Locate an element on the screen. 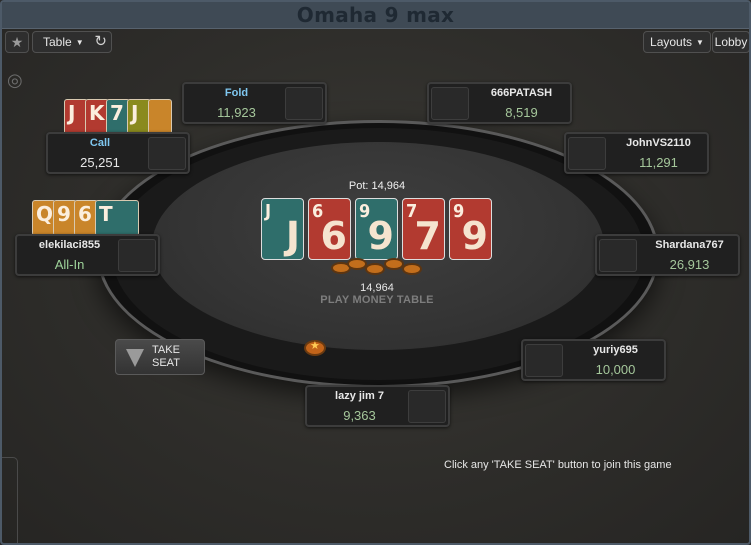 The width and height of the screenshot is (751, 545). player-name: elekilaci855 is located at coordinates (69, 245).